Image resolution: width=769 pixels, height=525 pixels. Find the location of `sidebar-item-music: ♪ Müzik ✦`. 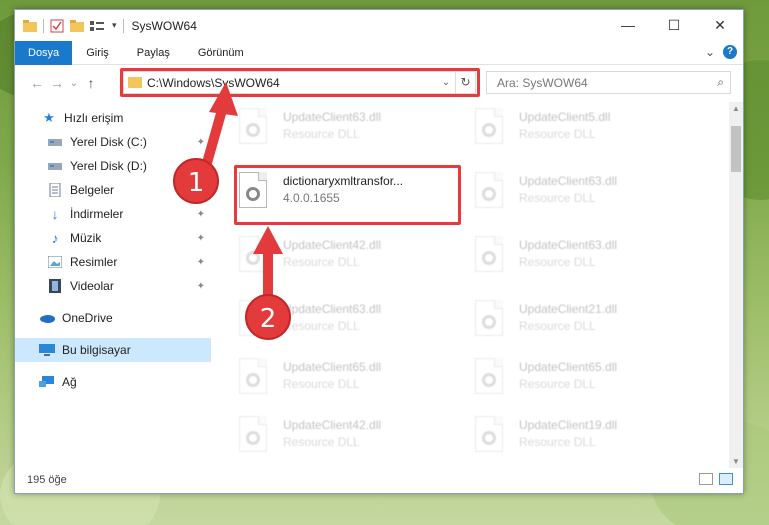

sidebar-item-music: ♪ Müzik ✦ is located at coordinates (113, 238).